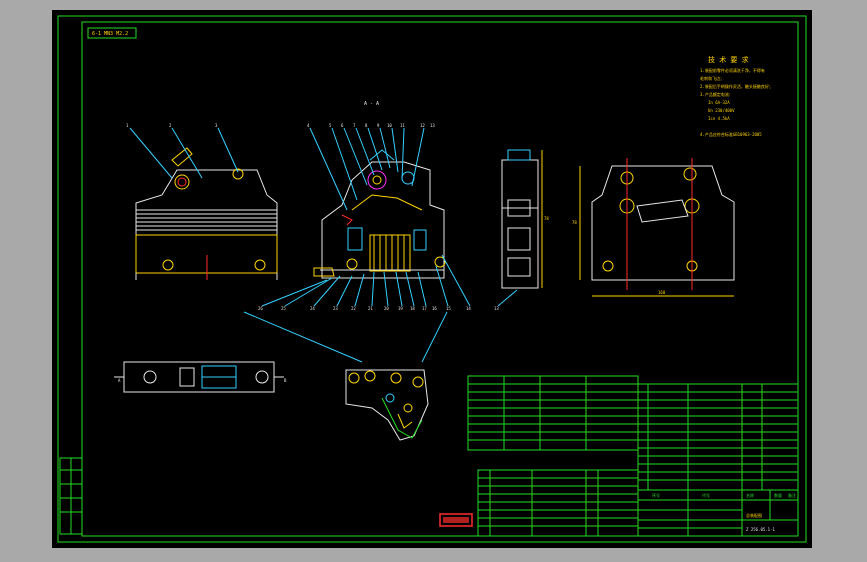 This screenshot has height=562, width=867. Describe the element at coordinates (553, 413) in the screenshot. I see `parts-table-middle` at that location.